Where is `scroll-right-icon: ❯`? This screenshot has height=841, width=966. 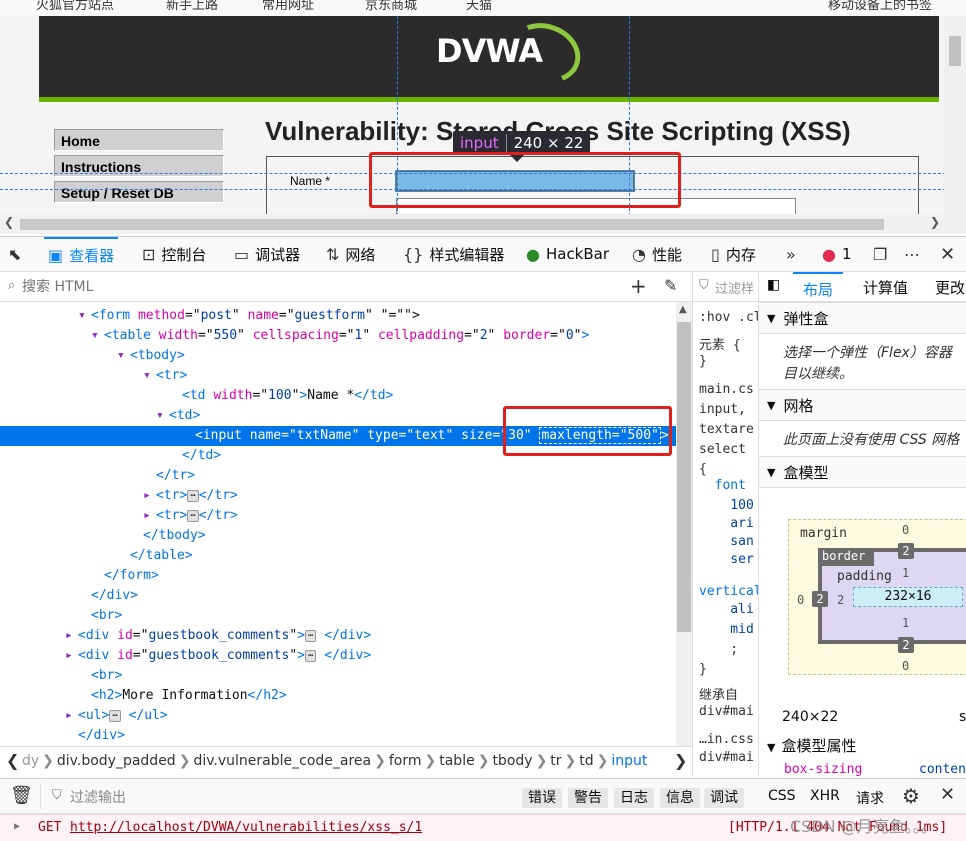
scroll-right-icon: ❯ is located at coordinates (935, 222).